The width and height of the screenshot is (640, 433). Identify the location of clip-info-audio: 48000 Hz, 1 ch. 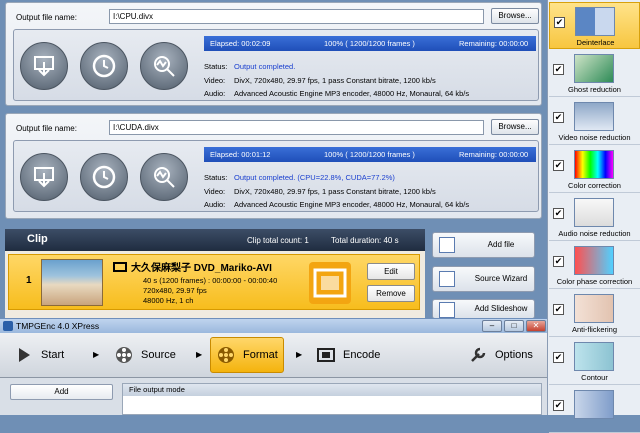
(168, 300).